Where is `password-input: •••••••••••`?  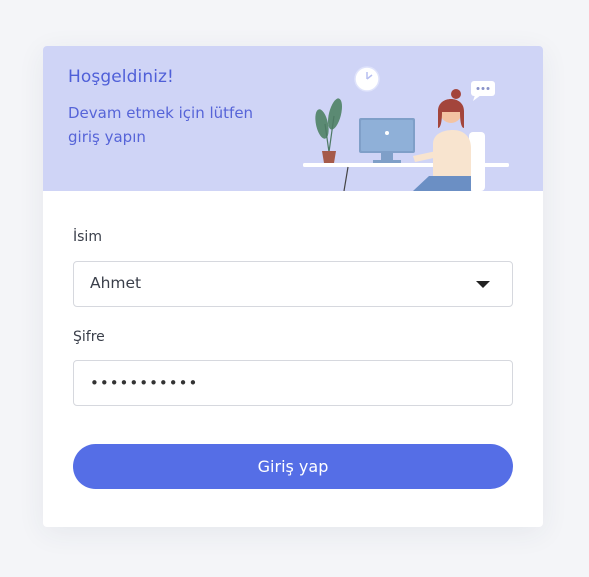
password-input: ••••••••••• is located at coordinates (290, 383).